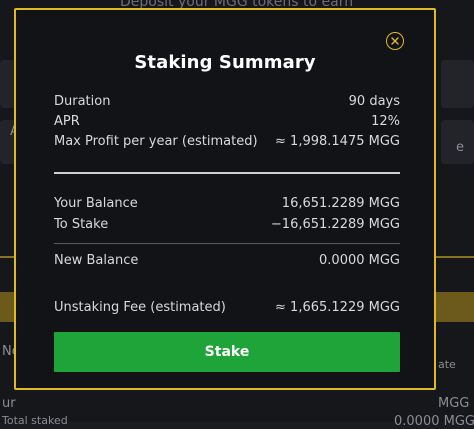 The image size is (474, 429). Describe the element at coordinates (227, 121) in the screenshot. I see `summary-row-apr: APR 12%` at that location.